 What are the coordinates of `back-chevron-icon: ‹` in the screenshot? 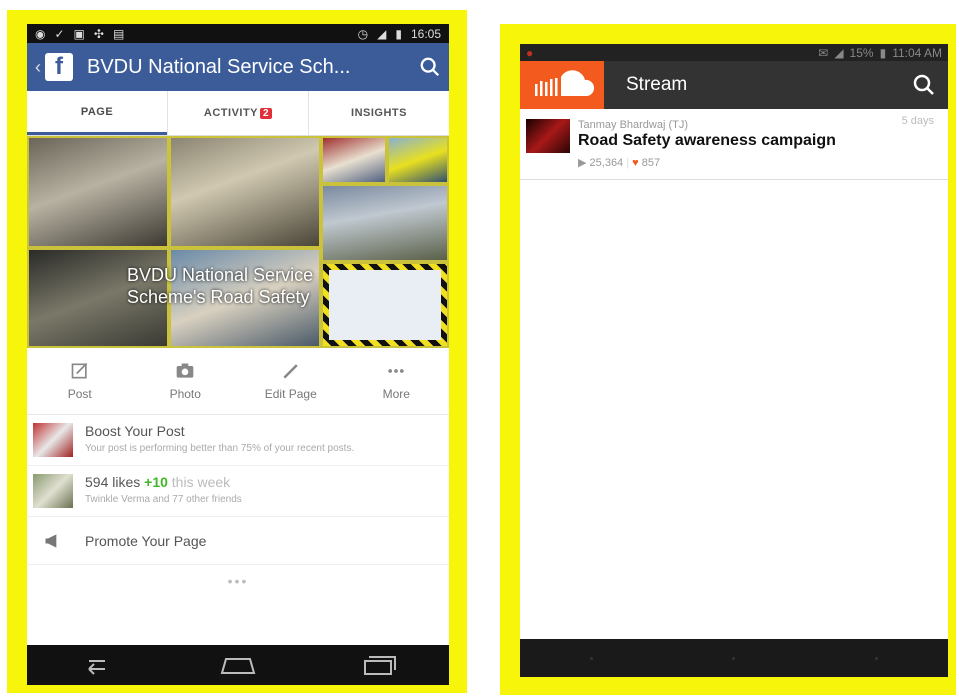 It's located at (38, 67).